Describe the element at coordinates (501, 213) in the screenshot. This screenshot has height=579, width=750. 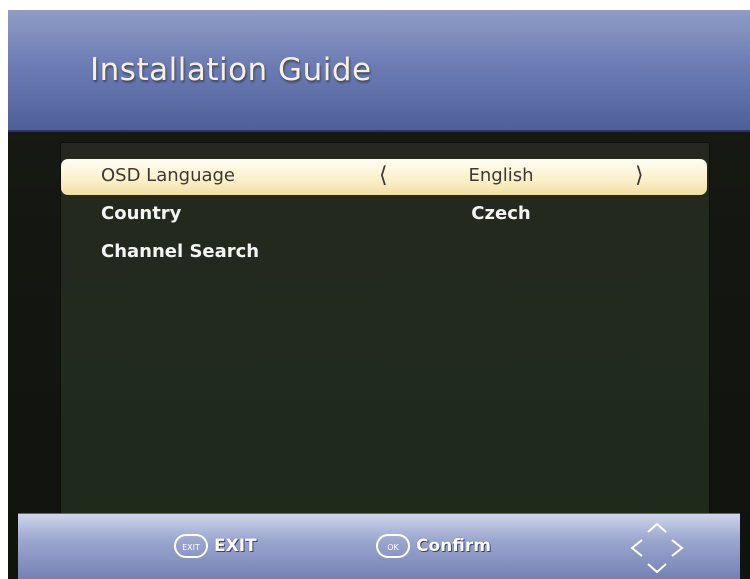
I see `menu-item-value: Czech` at that location.